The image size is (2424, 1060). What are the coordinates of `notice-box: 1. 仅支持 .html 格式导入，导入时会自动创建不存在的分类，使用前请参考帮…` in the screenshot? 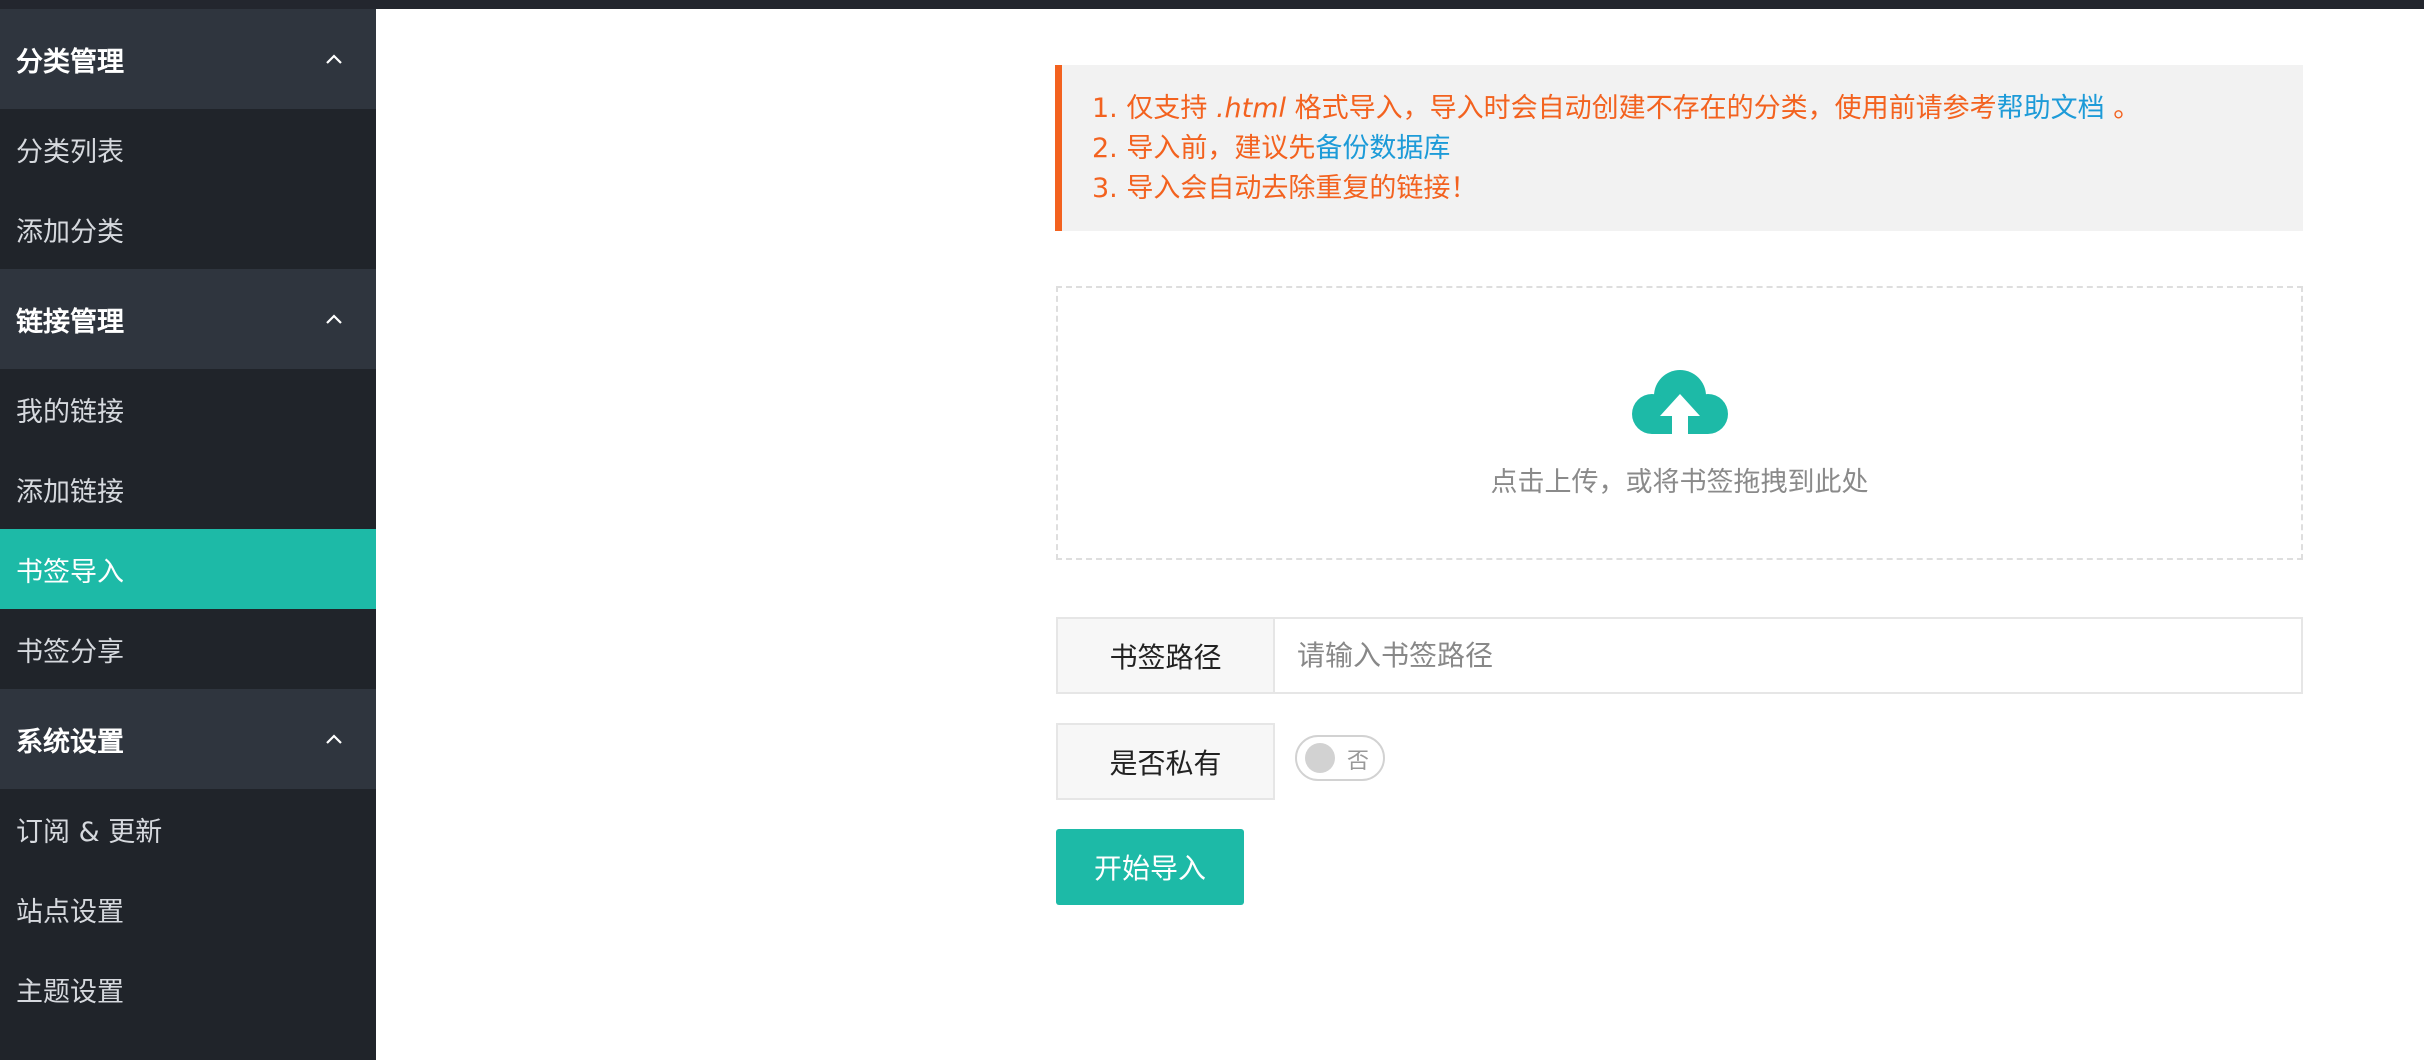 It's located at (1679, 148).